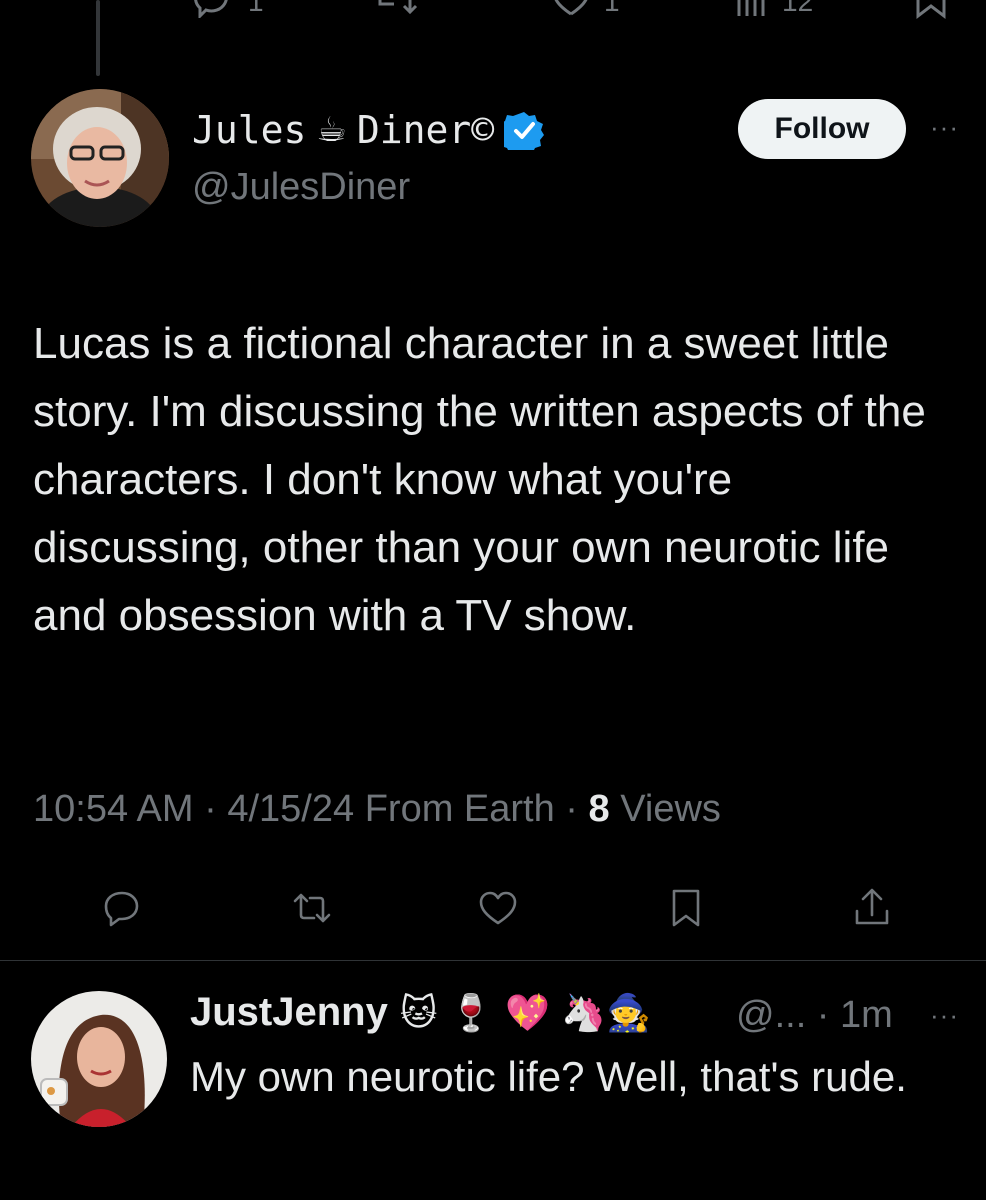 This screenshot has width=986, height=1200. I want to click on author-avatar, so click(100, 158).